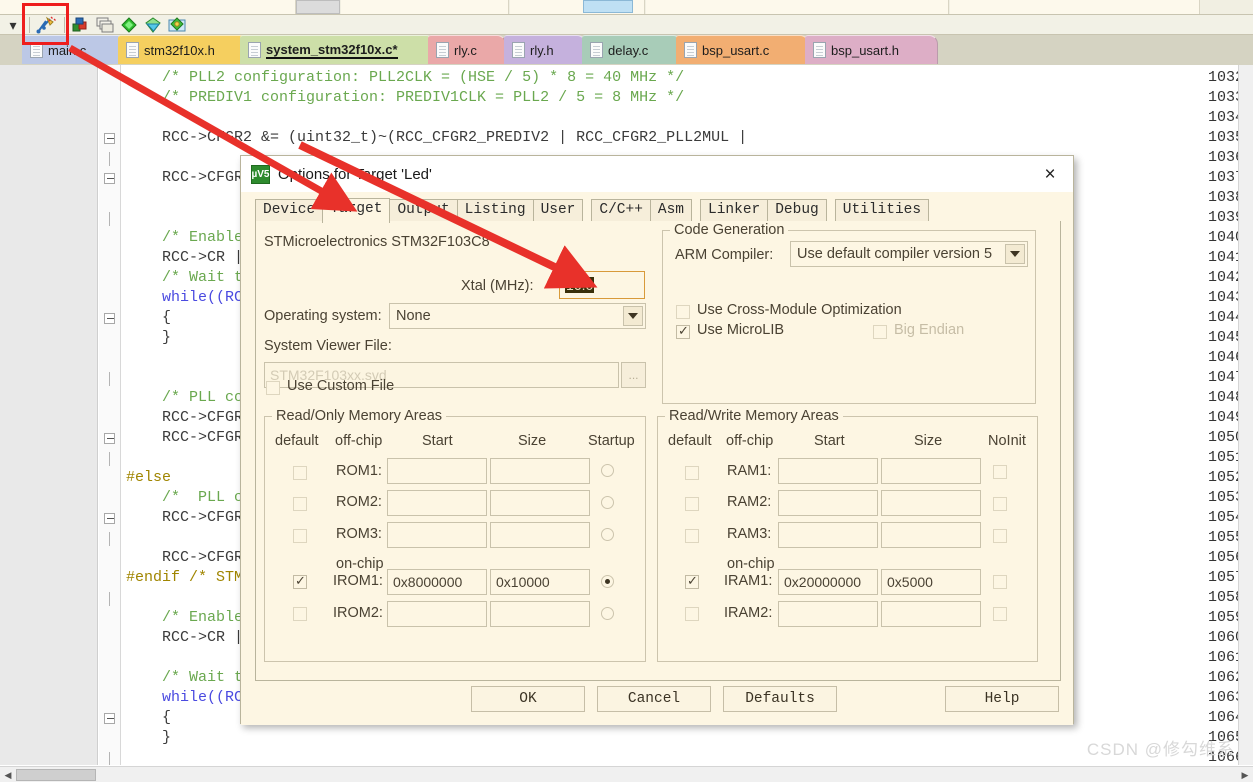 The height and width of the screenshot is (782, 1253). I want to click on hscroll-thumb, so click(56, 775).